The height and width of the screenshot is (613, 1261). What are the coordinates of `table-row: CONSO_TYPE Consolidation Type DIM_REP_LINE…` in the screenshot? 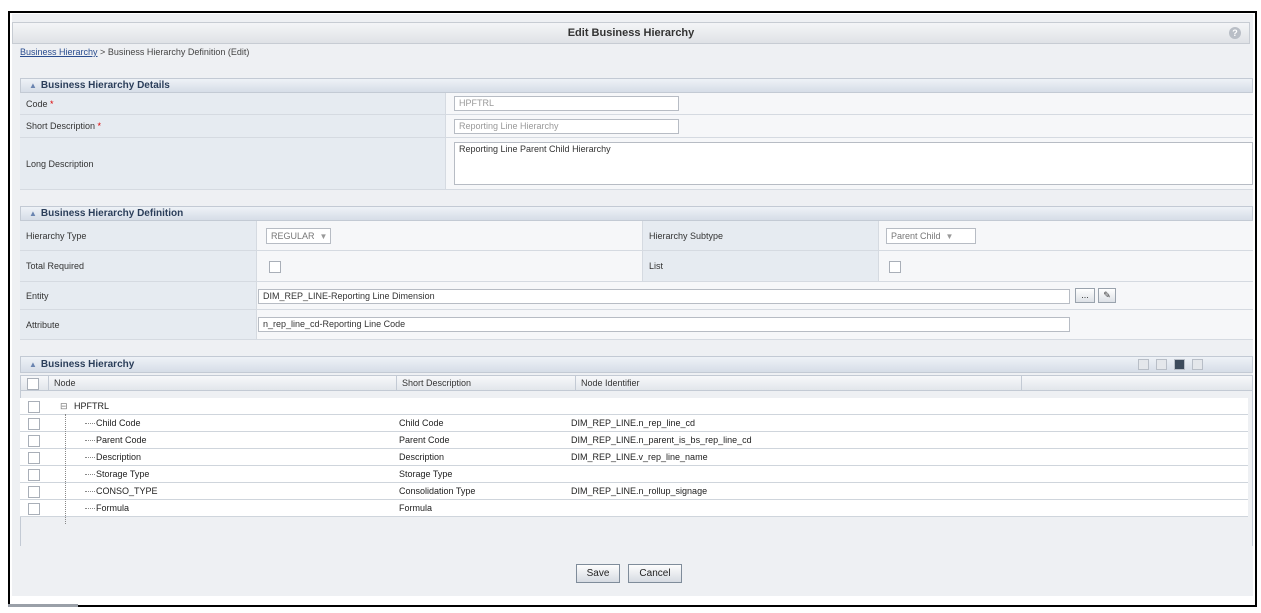 It's located at (634, 491).